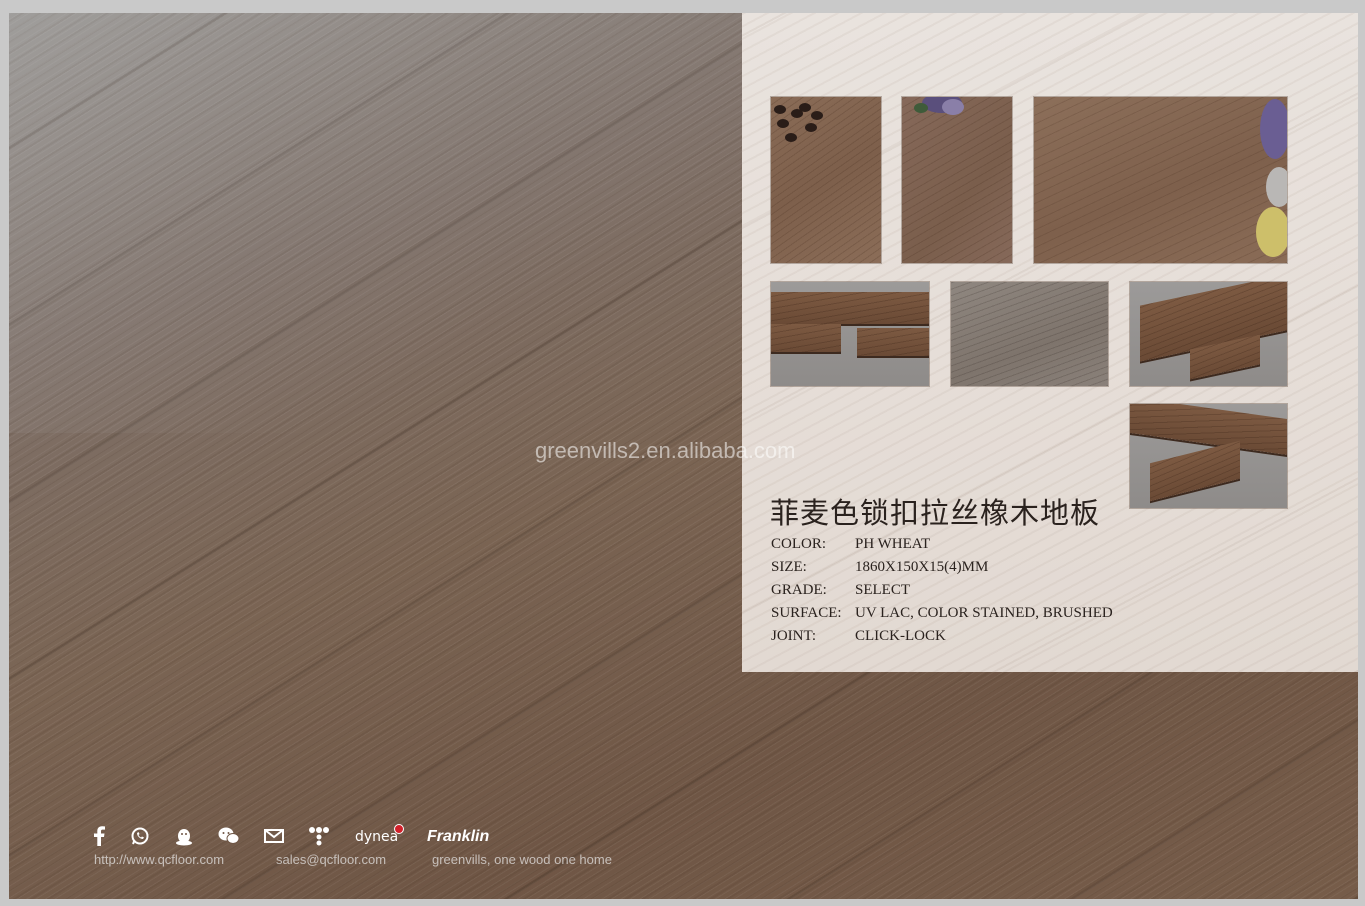  What do you see at coordinates (922, 567) in the screenshot?
I see `spec-value: 1860X150X15(4)MM` at bounding box center [922, 567].